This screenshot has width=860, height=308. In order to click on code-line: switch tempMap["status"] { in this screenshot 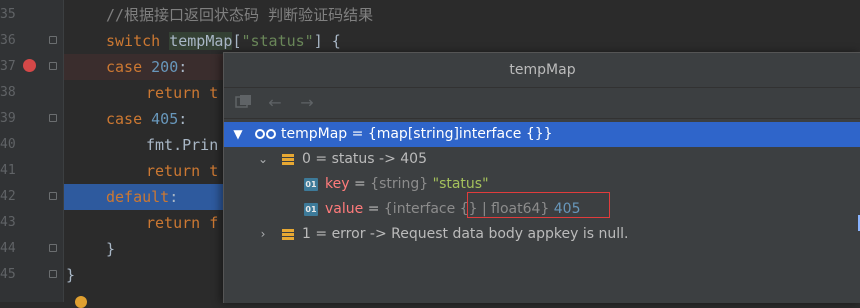, I will do `click(202, 41)`.